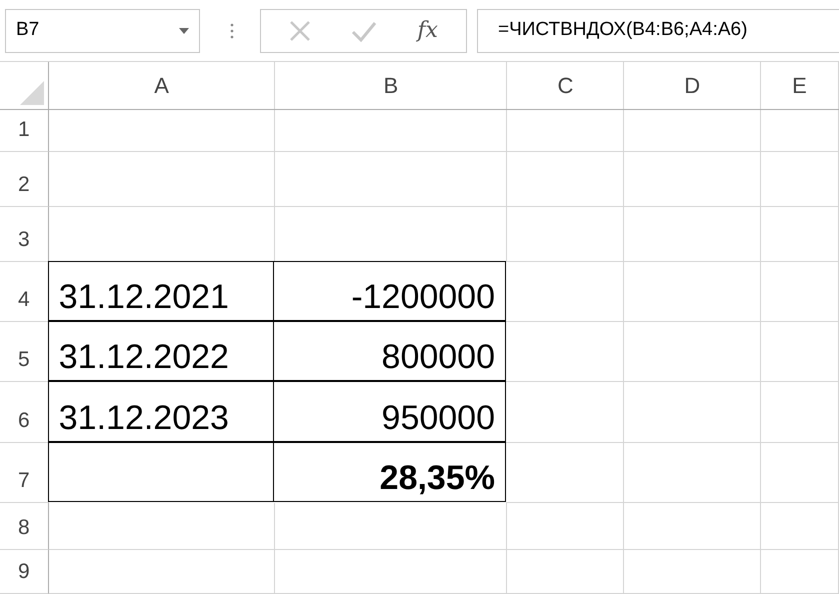 This screenshot has width=839, height=594. Describe the element at coordinates (24, 131) in the screenshot. I see `row-header: 1` at that location.